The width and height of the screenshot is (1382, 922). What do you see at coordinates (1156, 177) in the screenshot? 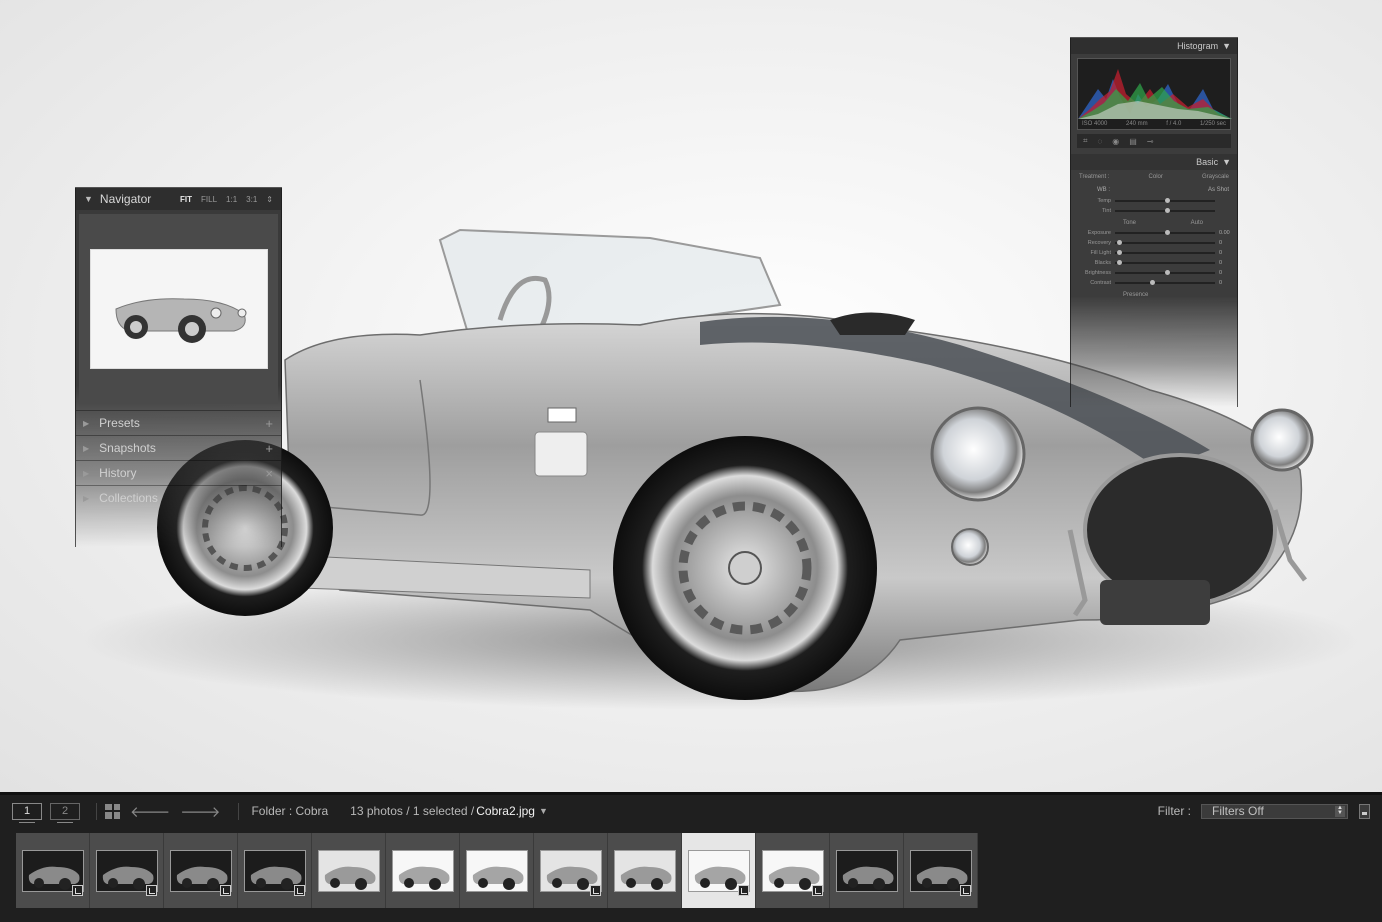
I see `treatment-color: Color` at bounding box center [1156, 177].